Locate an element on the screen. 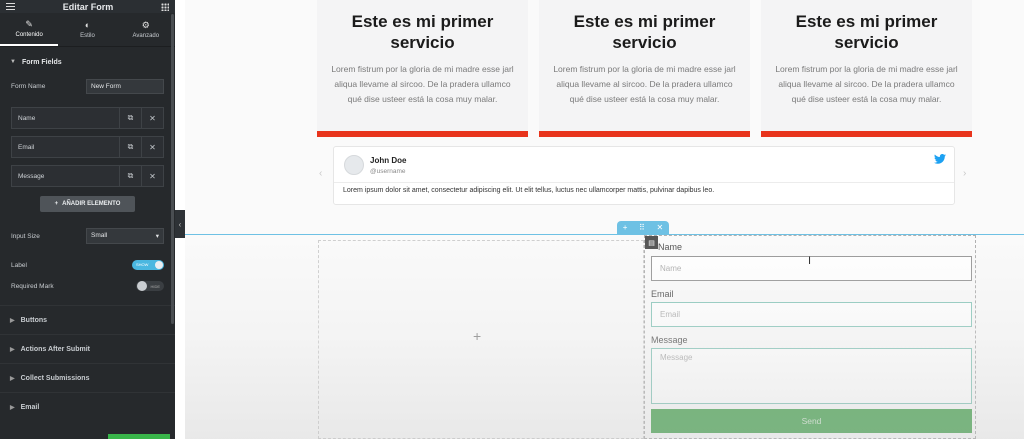 Image resolution: width=1024 pixels, height=439 pixels. required-mark-label: Required Mark is located at coordinates (32, 286).